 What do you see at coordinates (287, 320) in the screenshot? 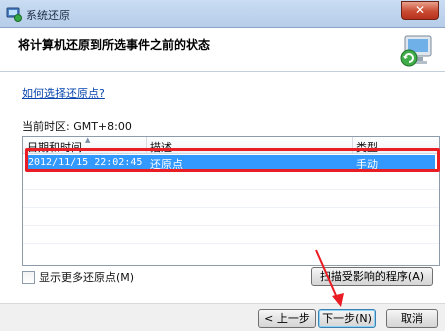
I see `back-button: < 上一步(B)` at bounding box center [287, 320].